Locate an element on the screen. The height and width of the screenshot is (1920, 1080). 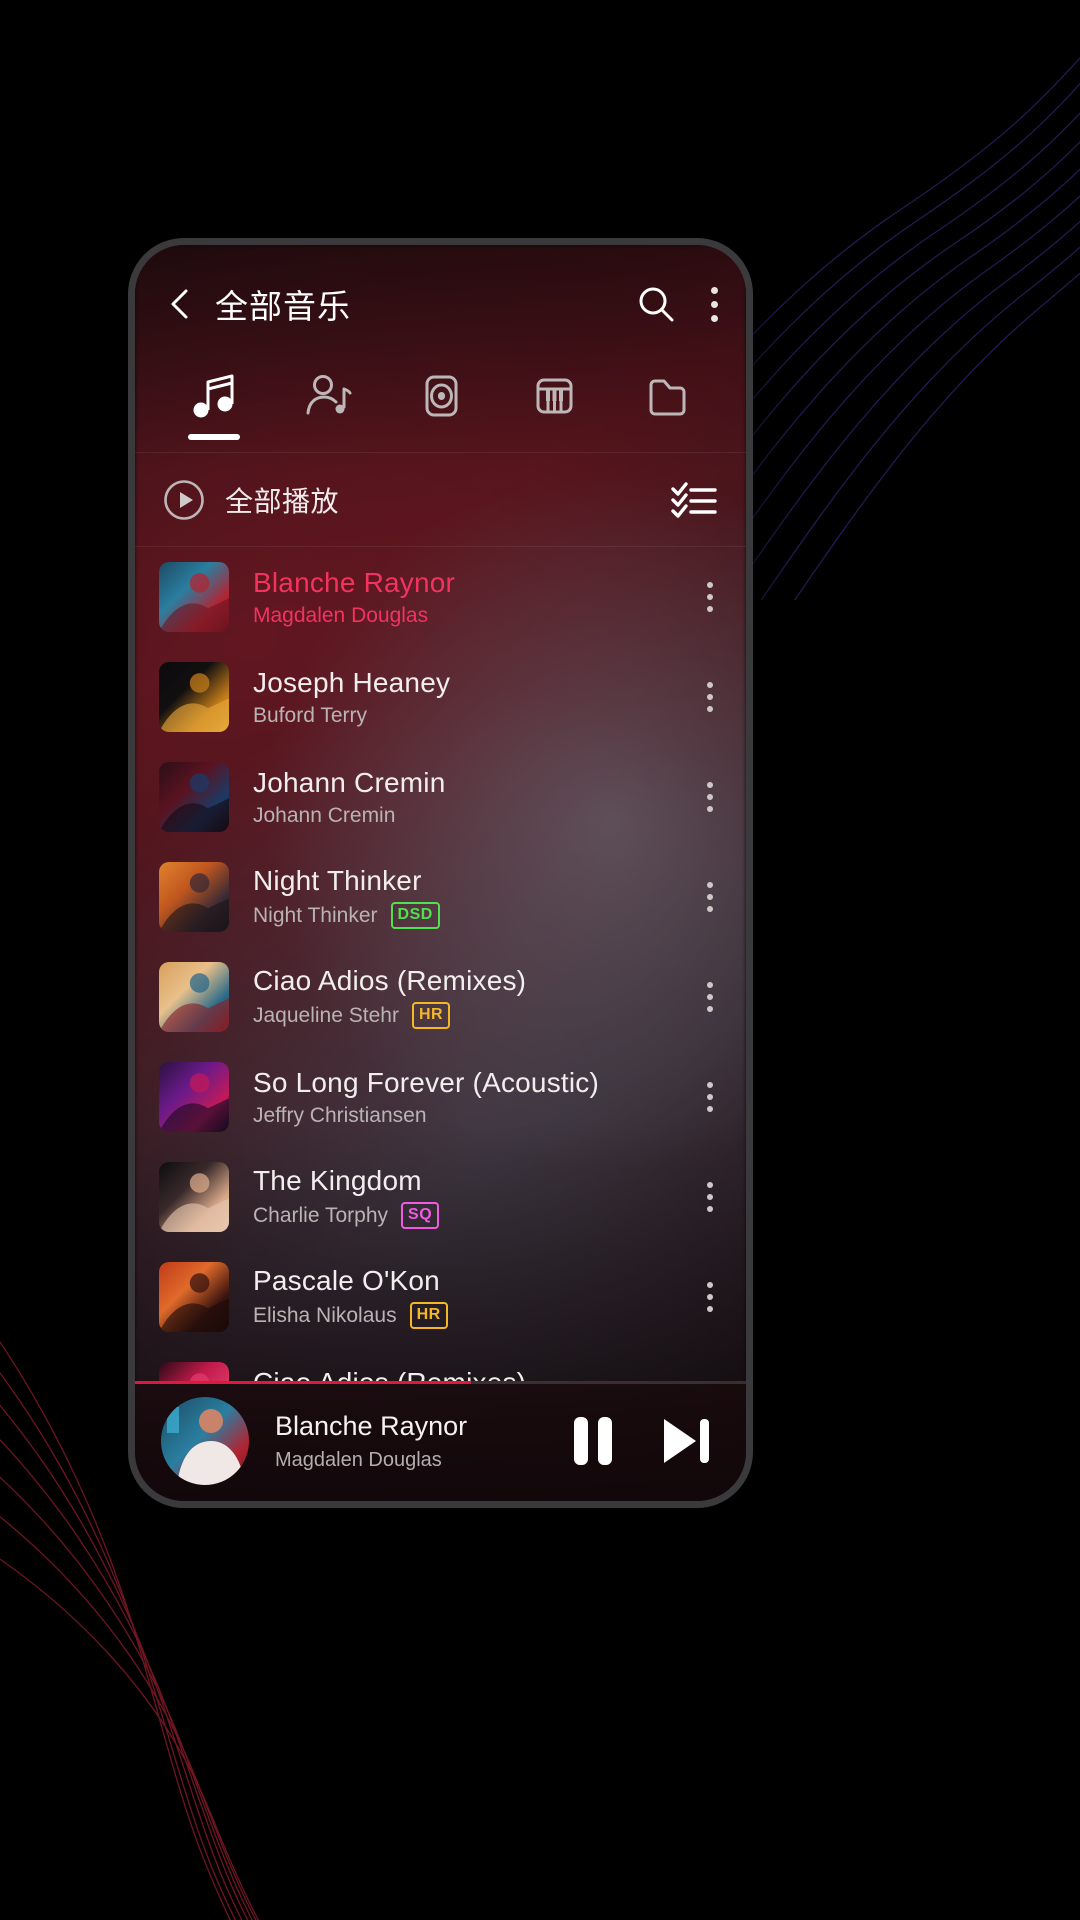
song-title: The Kingdom is located at coordinates (337, 1180).